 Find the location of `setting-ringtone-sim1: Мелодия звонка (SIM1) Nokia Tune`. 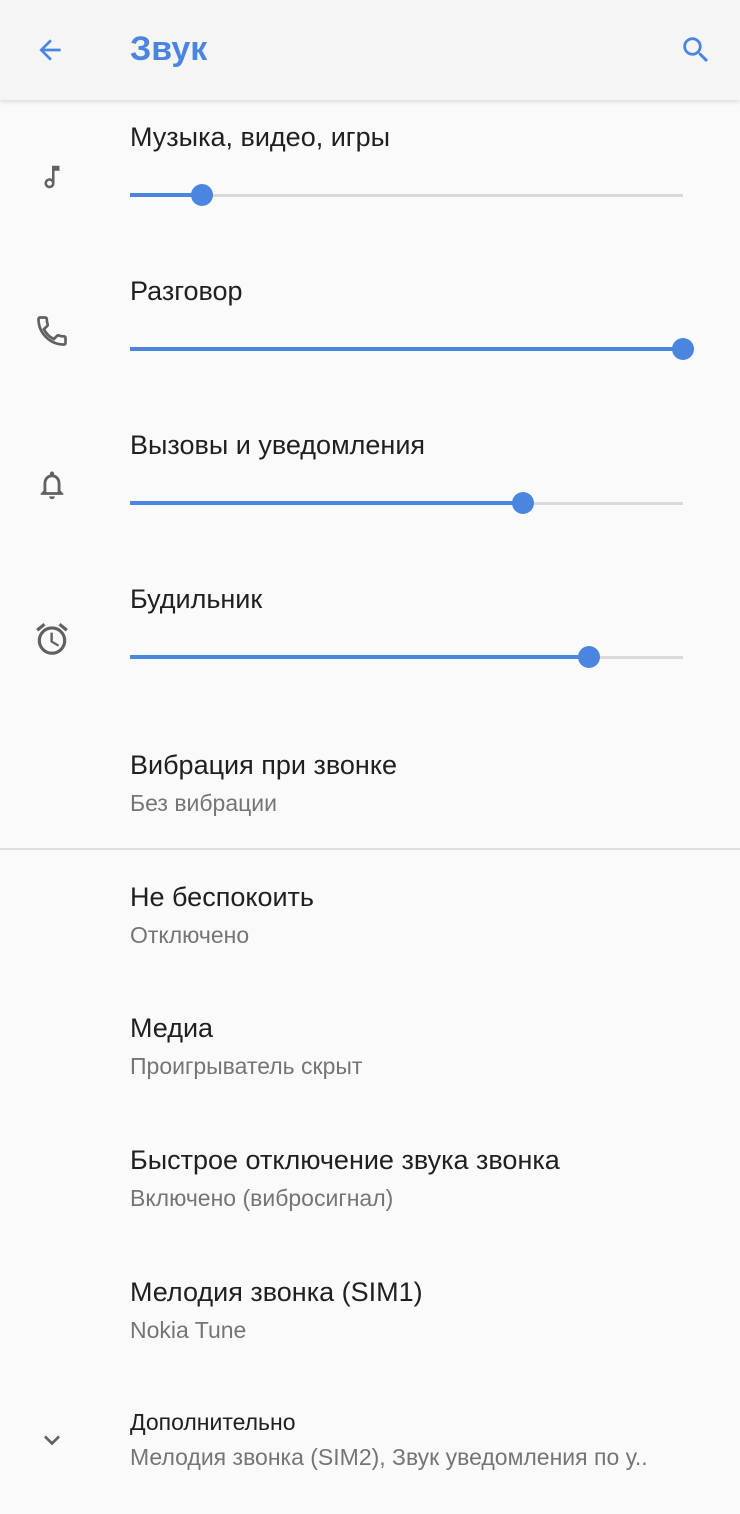

setting-ringtone-sim1: Мелодия звонка (SIM1) Nokia Tune is located at coordinates (370, 1320).